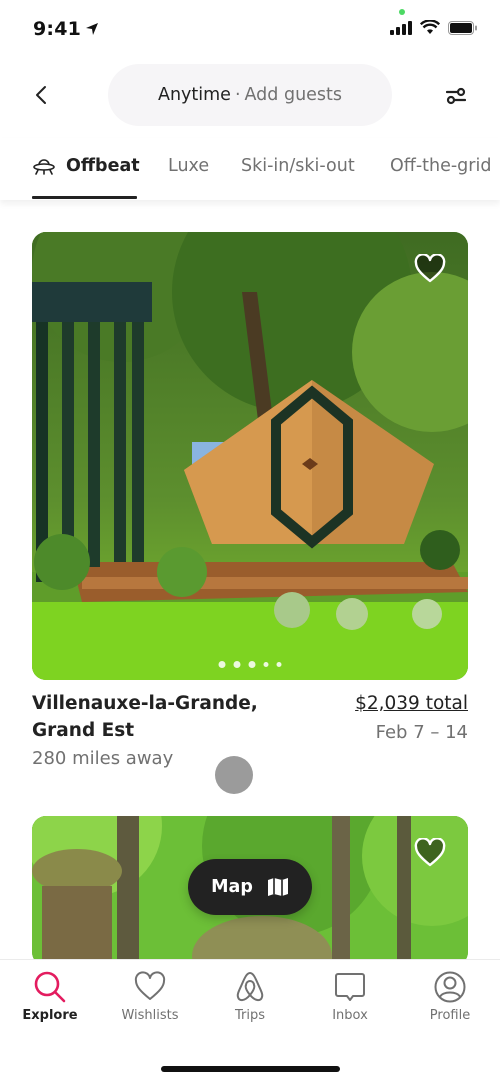 This screenshot has height=1080, width=500. I want to click on photo-pagination, so click(250, 664).